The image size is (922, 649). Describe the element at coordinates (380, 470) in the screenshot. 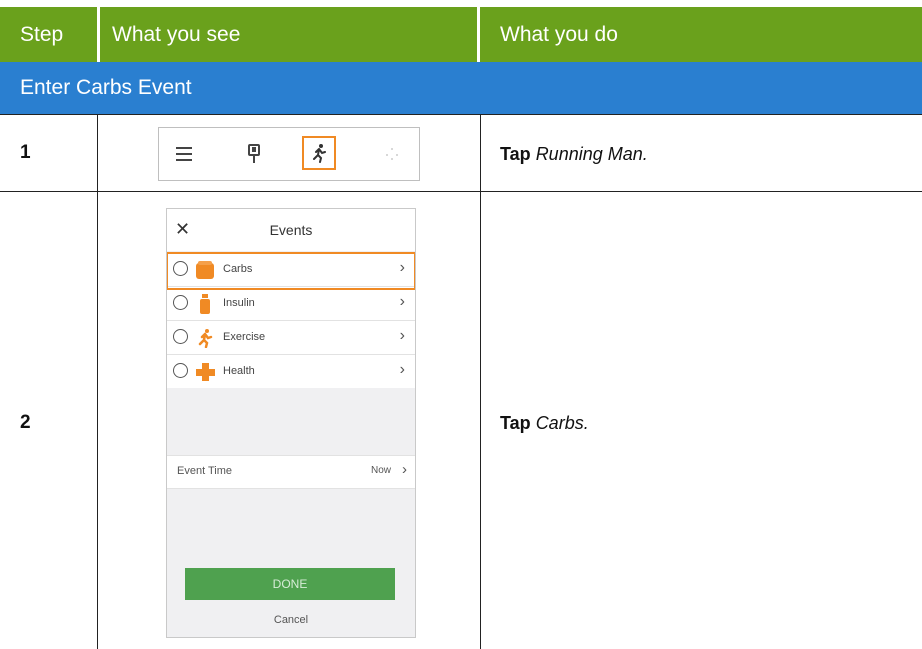

I see `event-time-value: Now` at that location.